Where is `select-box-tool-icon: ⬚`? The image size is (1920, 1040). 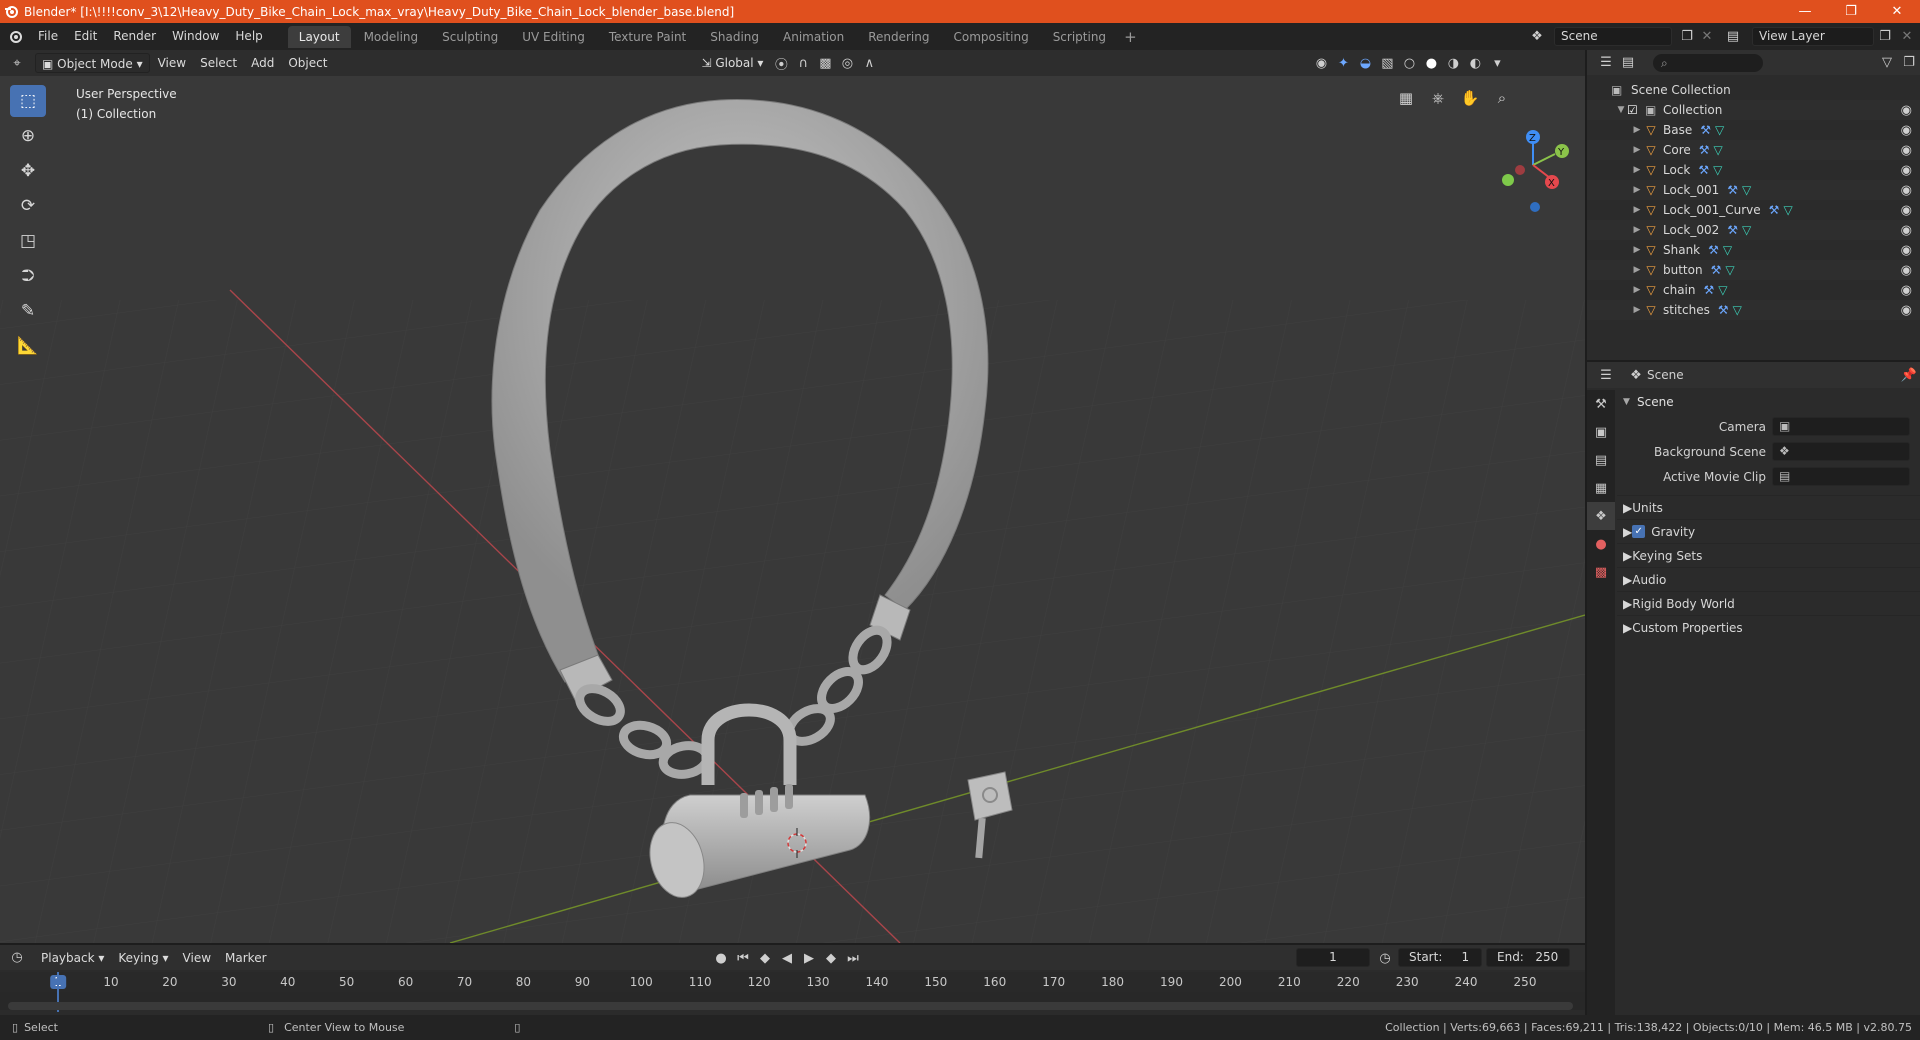 select-box-tool-icon: ⬚ is located at coordinates (28, 101).